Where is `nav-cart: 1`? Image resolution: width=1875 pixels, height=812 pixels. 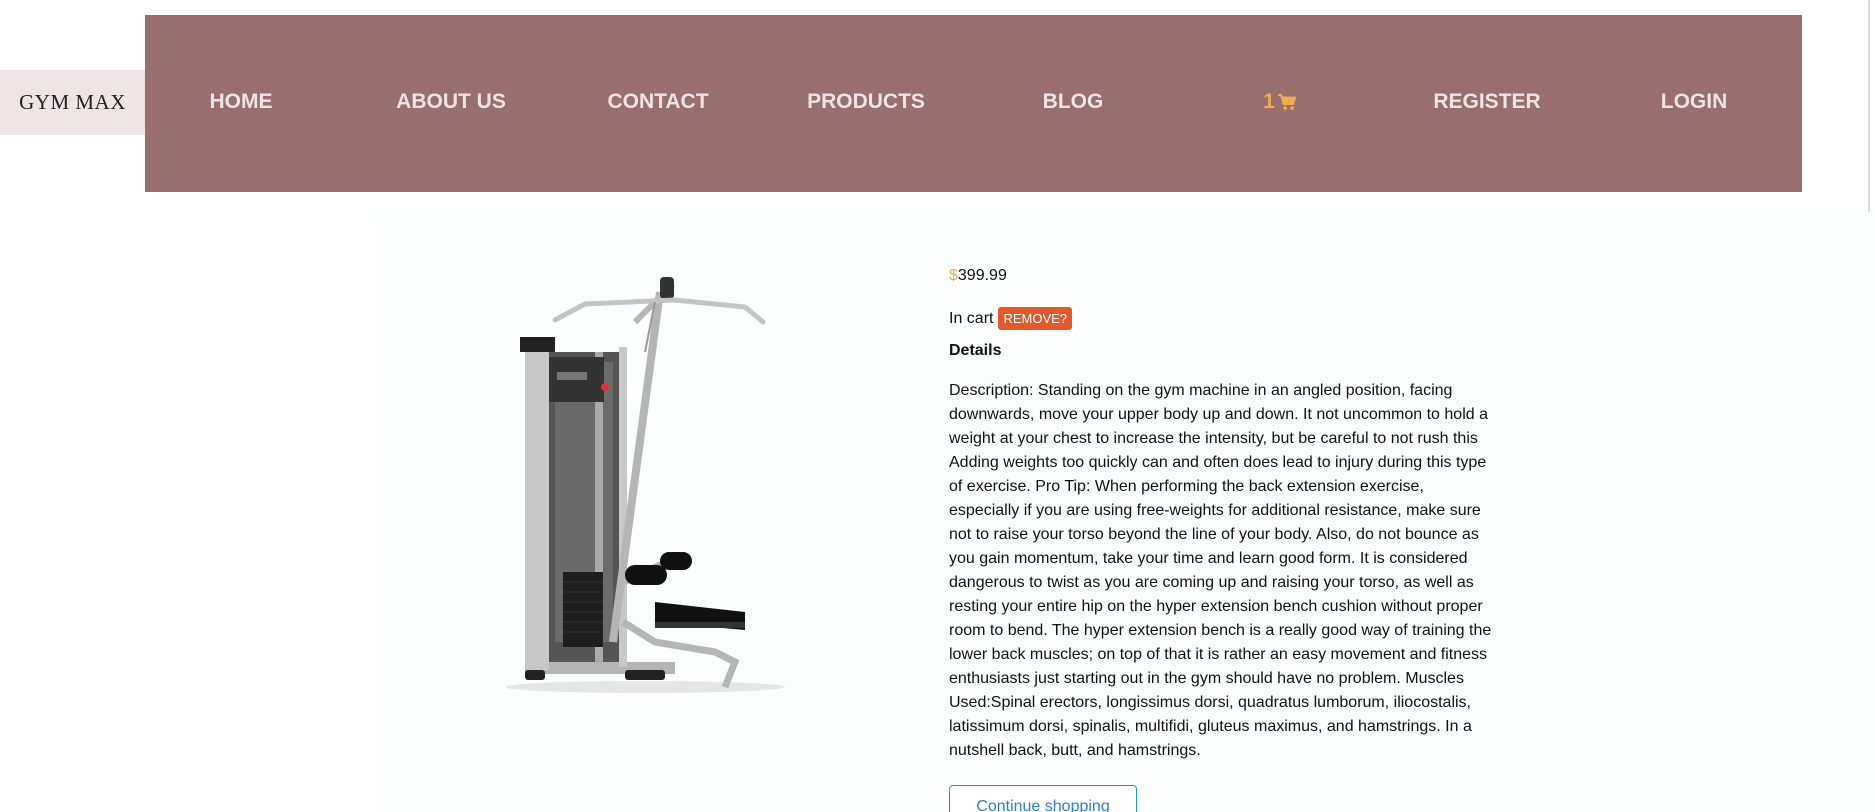 nav-cart: 1 is located at coordinates (1280, 102).